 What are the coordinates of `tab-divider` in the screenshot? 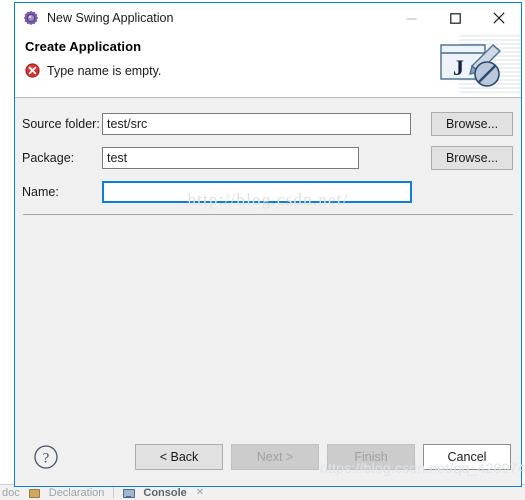 It's located at (114, 492).